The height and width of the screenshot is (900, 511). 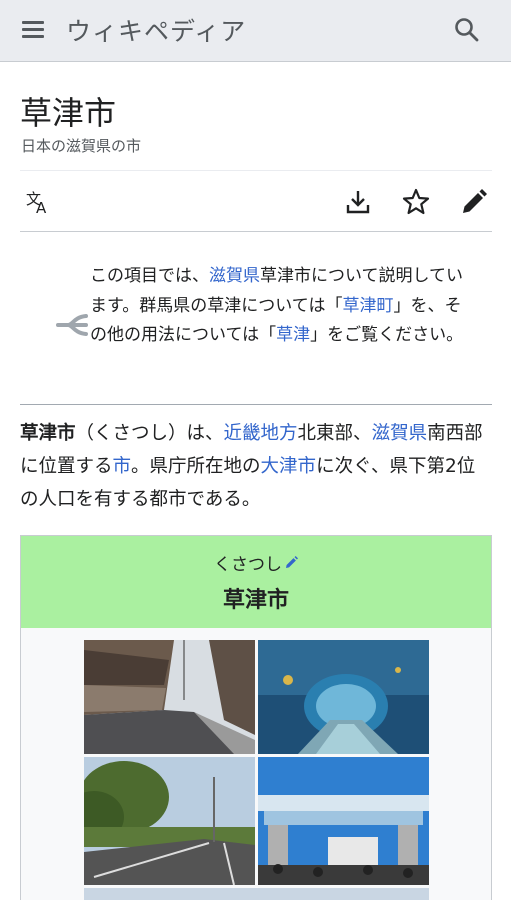 I want to click on lead-bold-title: 草津市, so click(x=48, y=433).